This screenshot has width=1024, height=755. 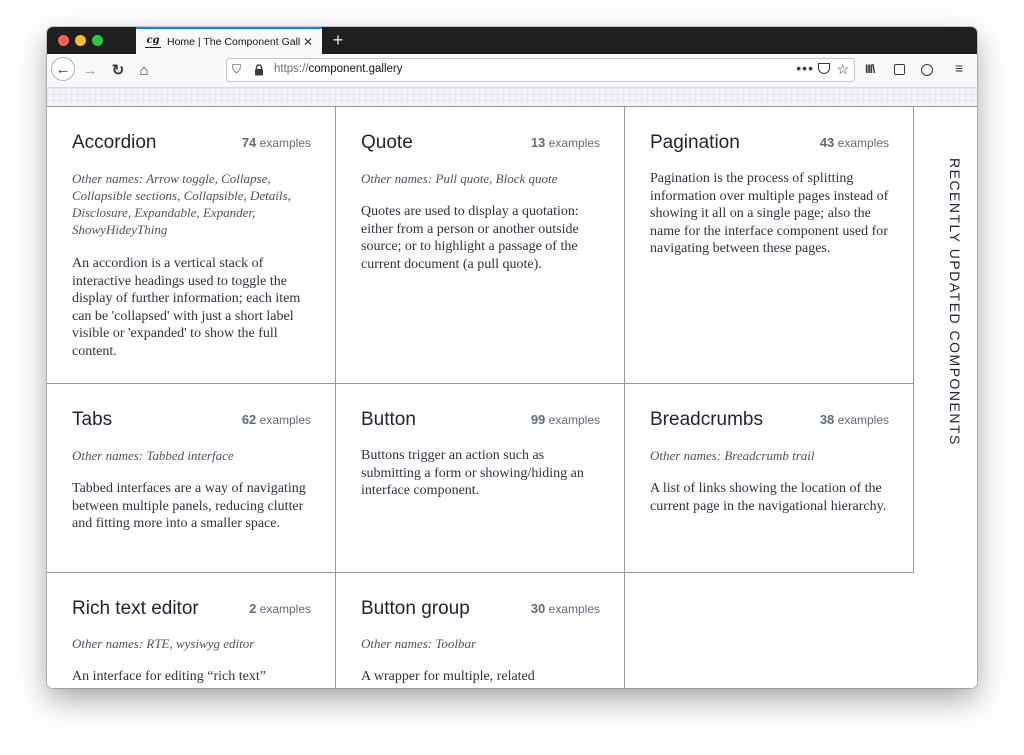 What do you see at coordinates (769, 478) in the screenshot?
I see `component-card-breadcrumbs: Breadcrumbs 38 examples Other names` at bounding box center [769, 478].